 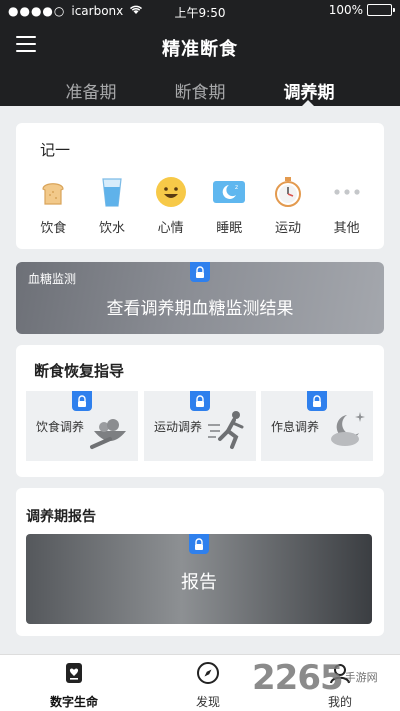 I want to click on tab-preparation: 准备期, so click(x=91, y=90).